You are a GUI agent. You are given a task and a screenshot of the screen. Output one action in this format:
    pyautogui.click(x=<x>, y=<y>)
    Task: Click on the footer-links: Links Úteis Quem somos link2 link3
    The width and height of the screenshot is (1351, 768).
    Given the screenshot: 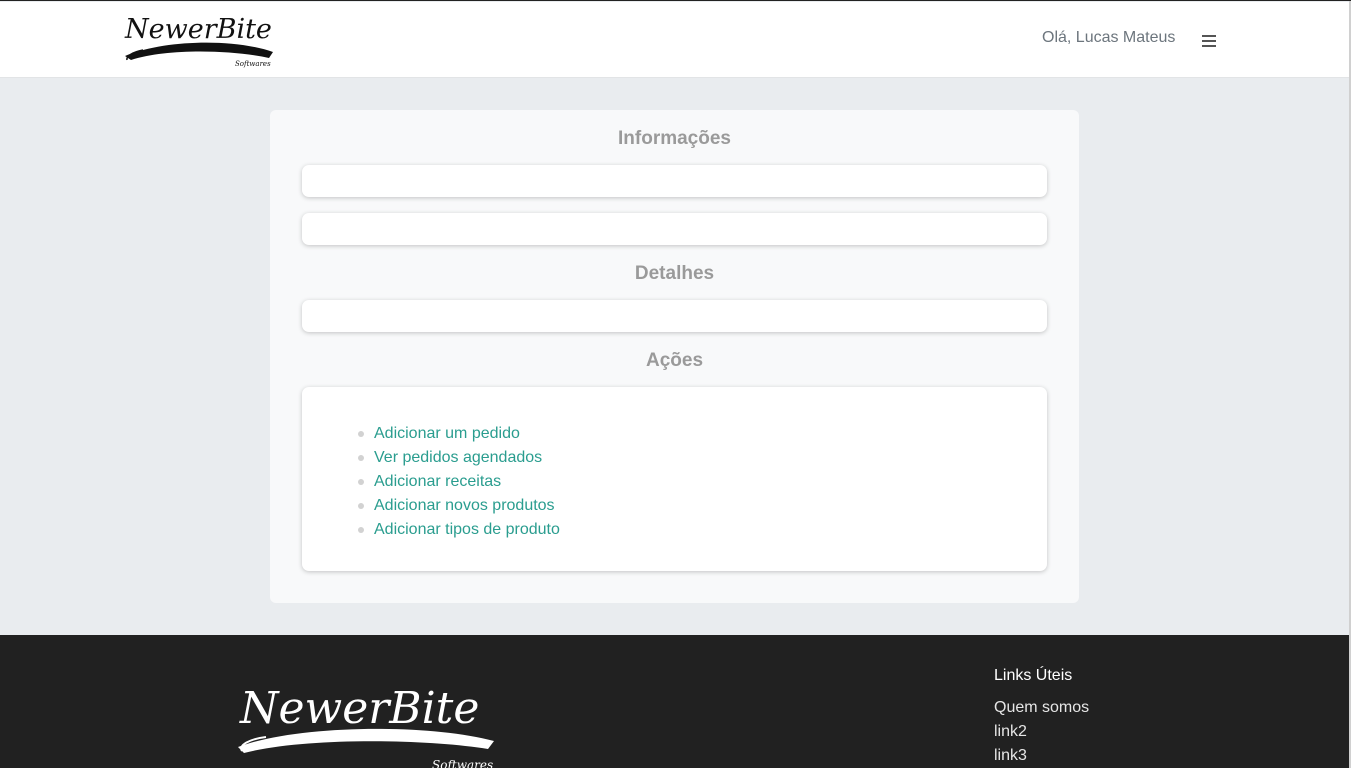 What is the action you would take?
    pyautogui.click(x=1041, y=717)
    